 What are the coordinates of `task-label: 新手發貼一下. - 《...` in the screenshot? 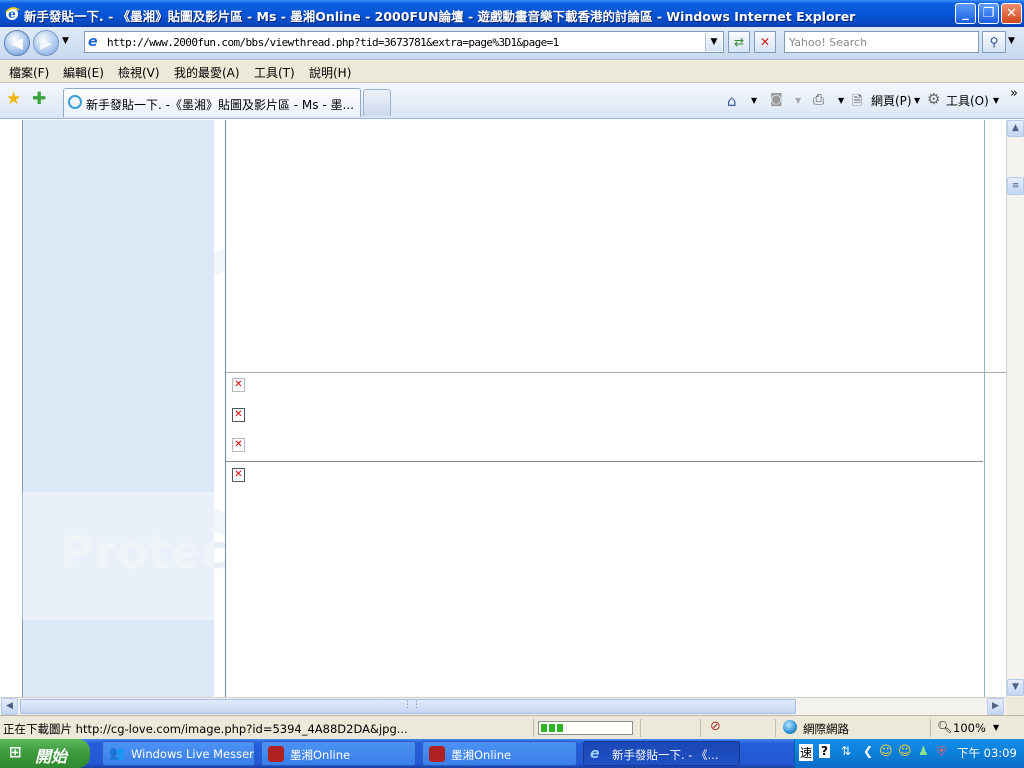 It's located at (665, 755).